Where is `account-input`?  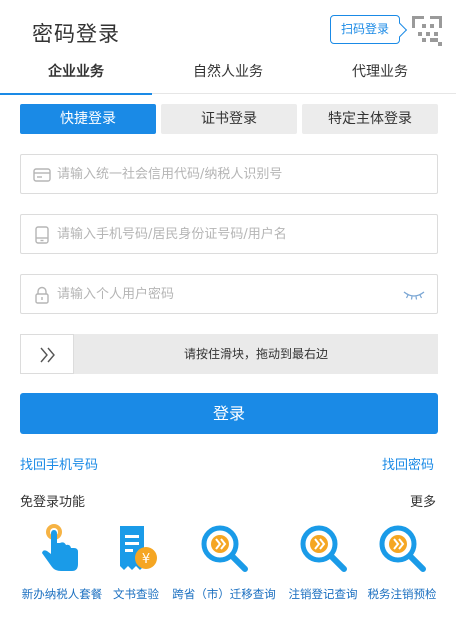
account-input is located at coordinates (237, 234).